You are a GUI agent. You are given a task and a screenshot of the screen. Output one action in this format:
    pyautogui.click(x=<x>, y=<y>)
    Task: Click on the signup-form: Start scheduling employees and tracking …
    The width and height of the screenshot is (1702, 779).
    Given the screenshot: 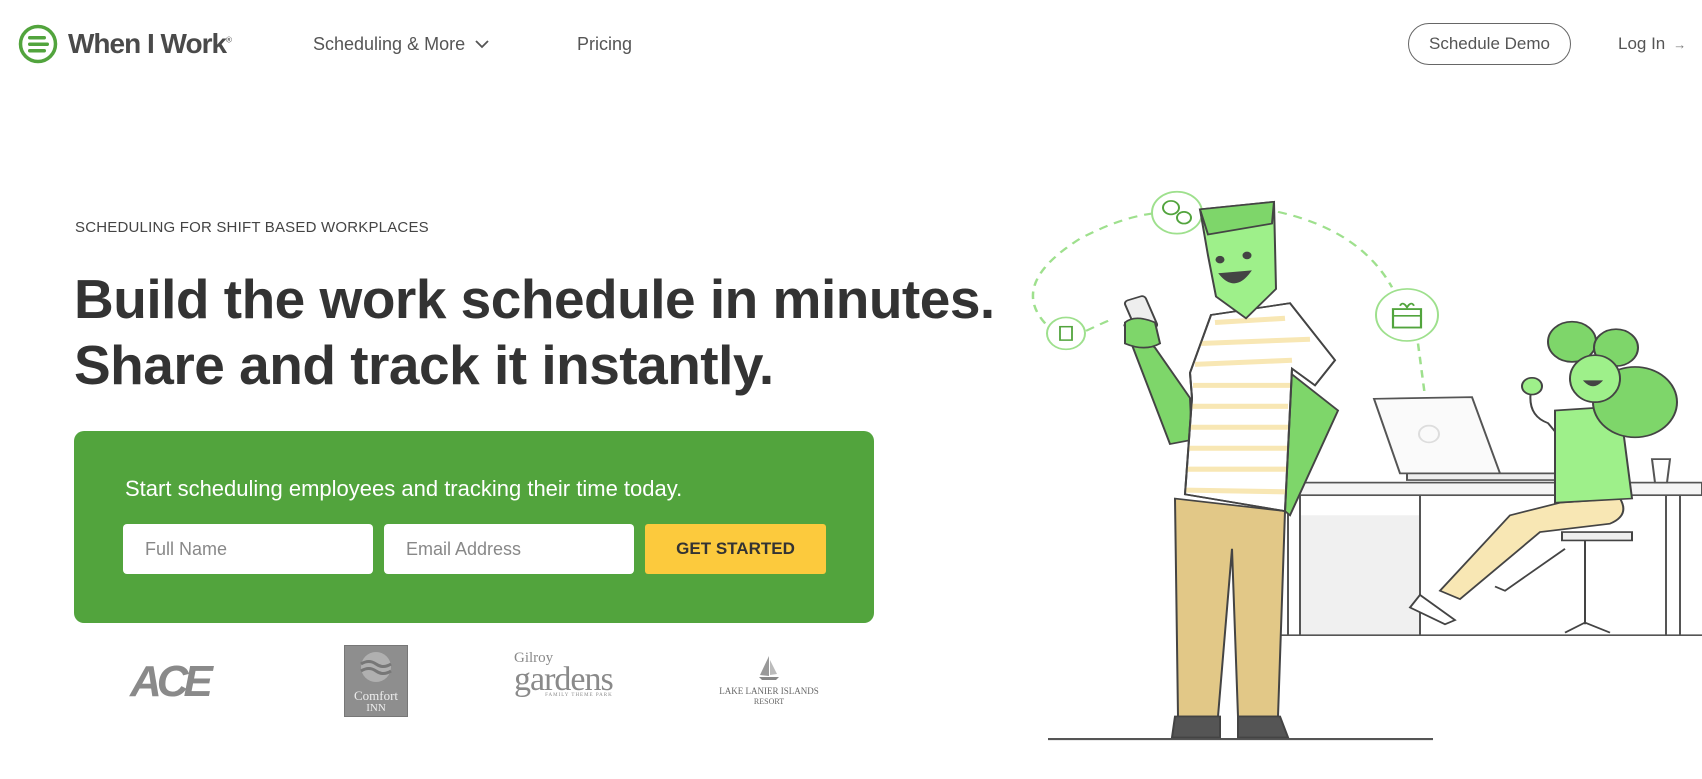 What is the action you would take?
    pyautogui.click(x=474, y=527)
    